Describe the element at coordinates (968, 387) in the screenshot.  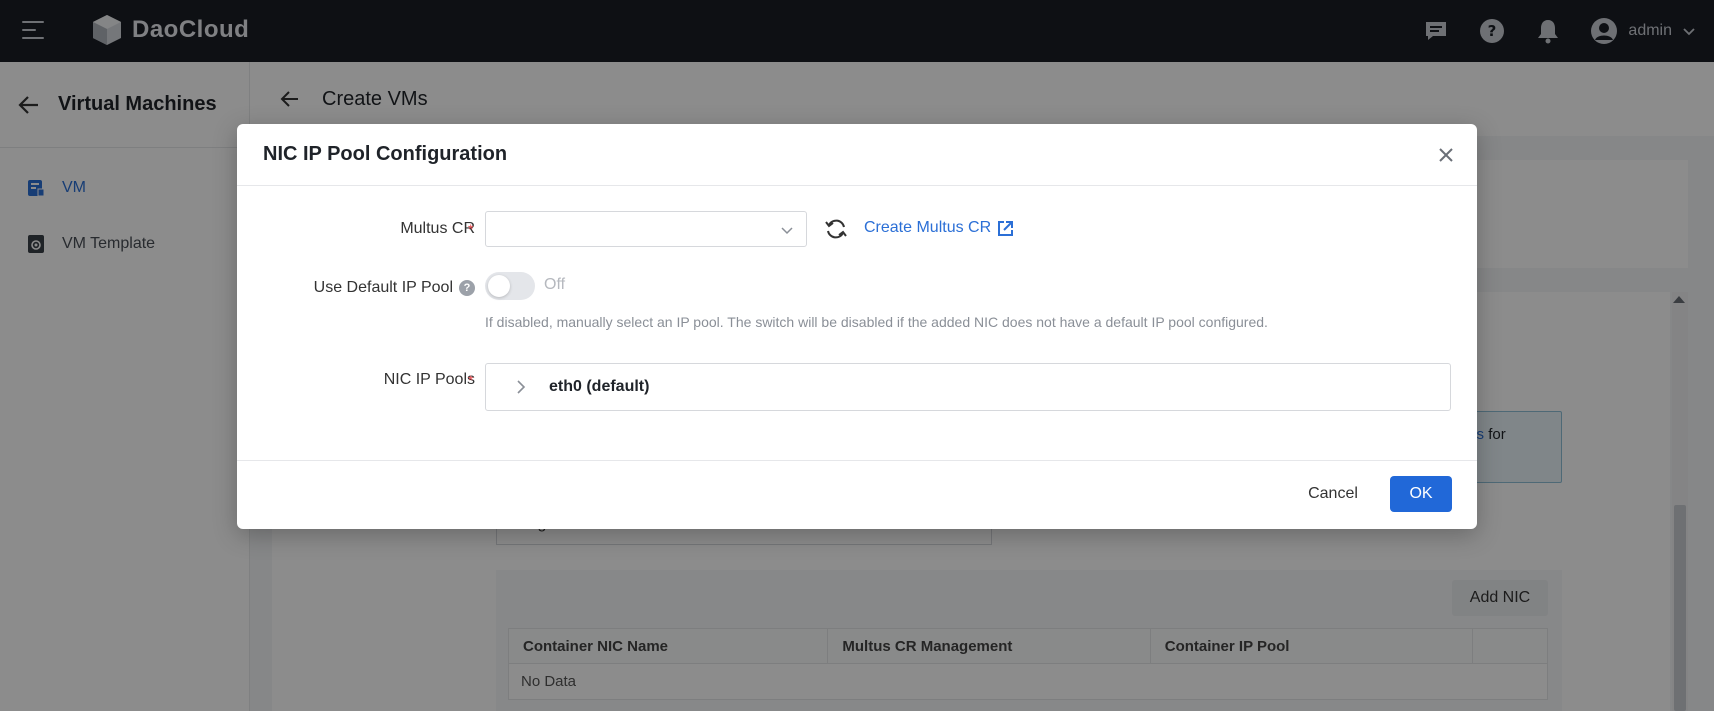
I see `nic-ip-pools-list: eth0 (default)` at that location.